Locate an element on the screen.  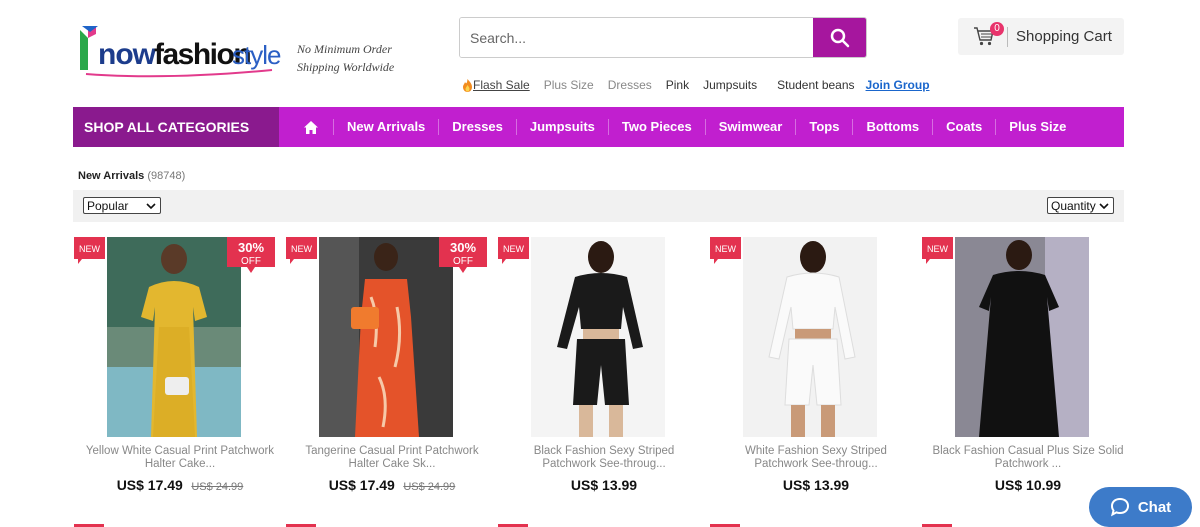
nav-item-tops: Tops is located at coordinates (823, 127).